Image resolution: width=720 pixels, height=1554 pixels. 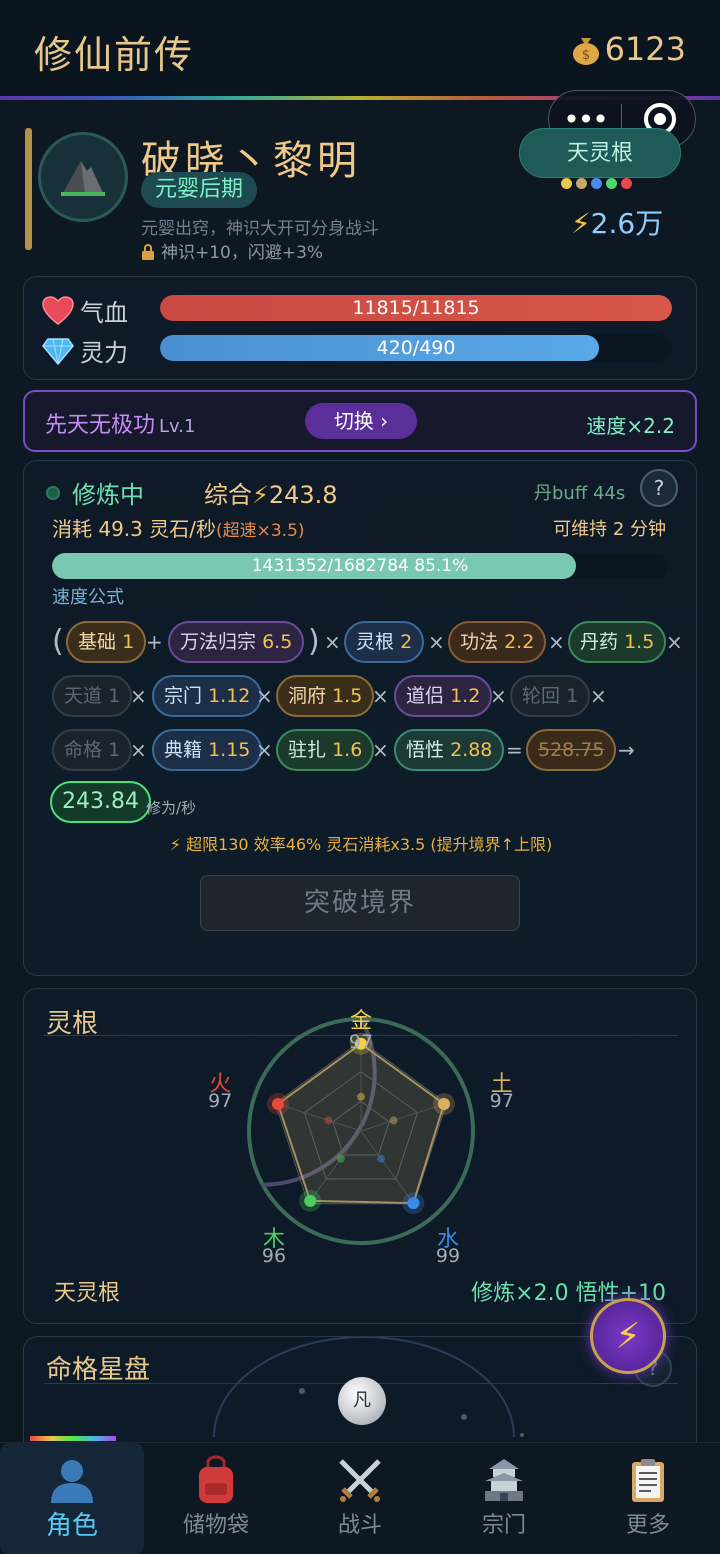 What do you see at coordinates (218, 642) in the screenshot?
I see `factor-name: 万法归宗` at bounding box center [218, 642].